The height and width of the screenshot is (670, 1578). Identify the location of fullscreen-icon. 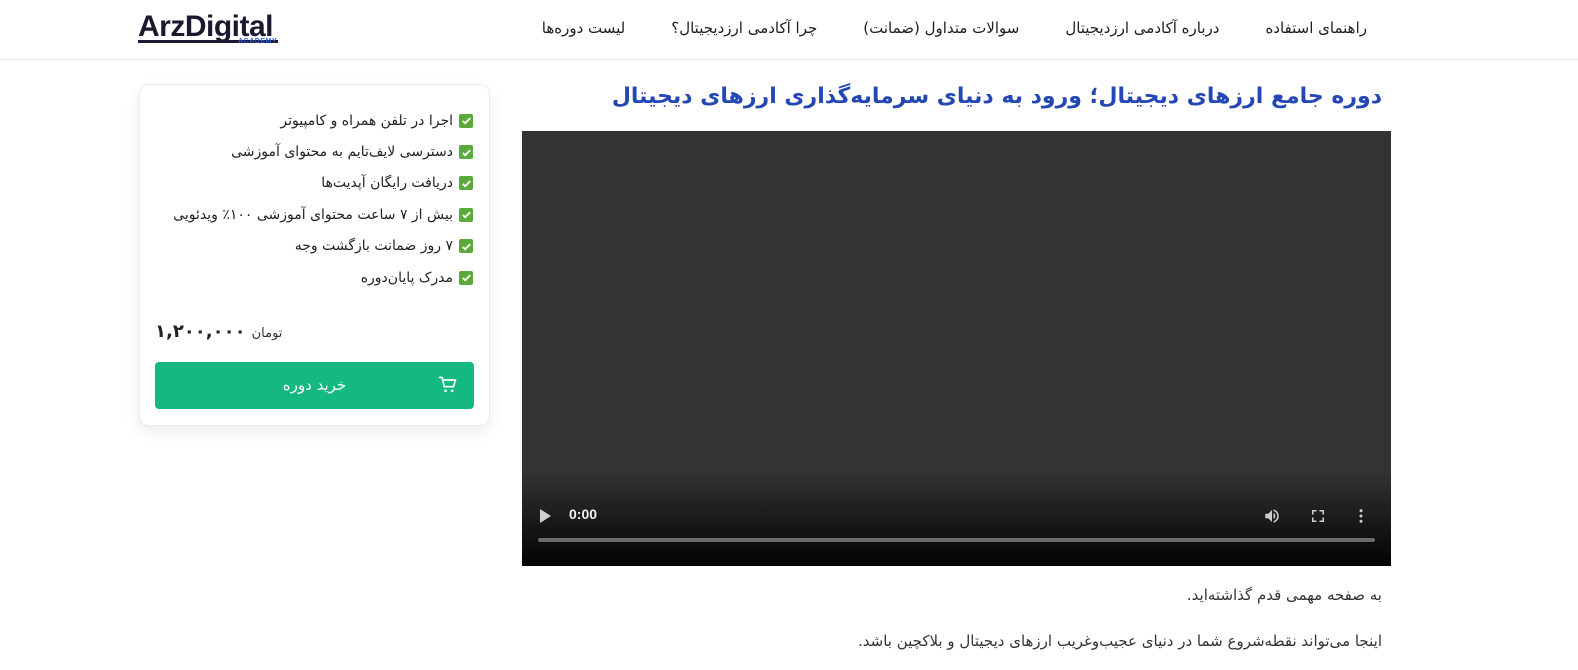
(1318, 516).